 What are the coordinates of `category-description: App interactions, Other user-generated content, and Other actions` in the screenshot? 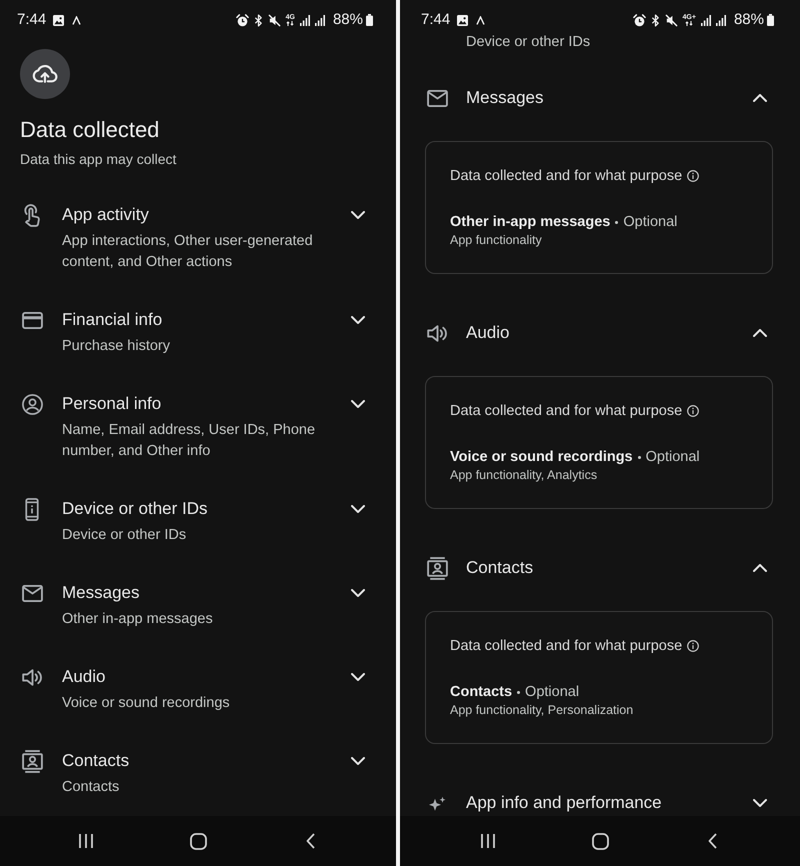 It's located at (188, 252).